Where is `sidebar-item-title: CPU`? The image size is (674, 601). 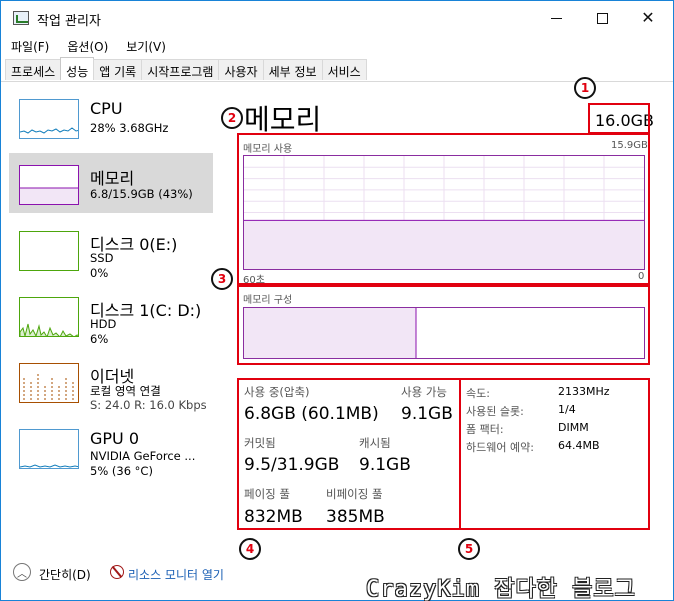
sidebar-item-title: CPU is located at coordinates (106, 108).